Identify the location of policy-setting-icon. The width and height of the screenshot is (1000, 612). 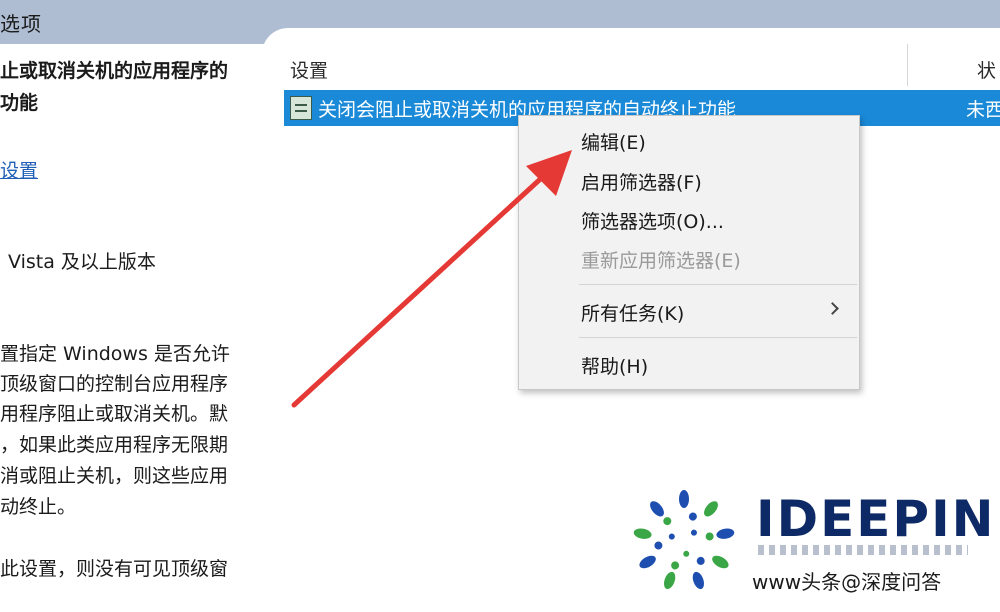
(301, 108).